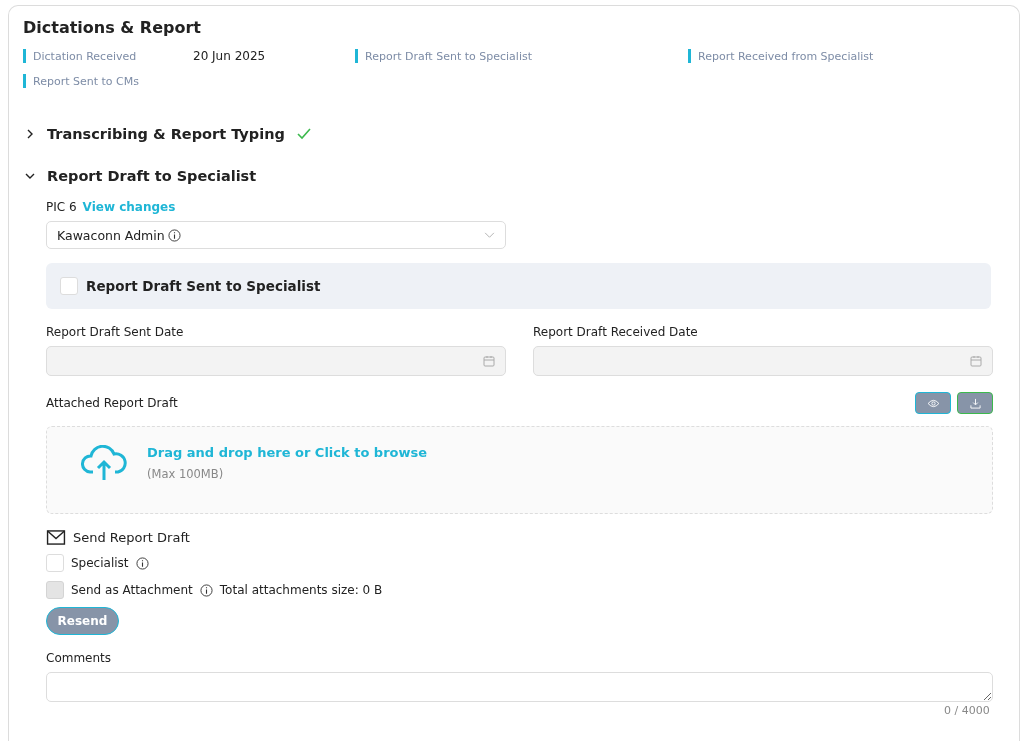  What do you see at coordinates (276, 235) in the screenshot?
I see `pic-select: Kawaconn Admin` at bounding box center [276, 235].